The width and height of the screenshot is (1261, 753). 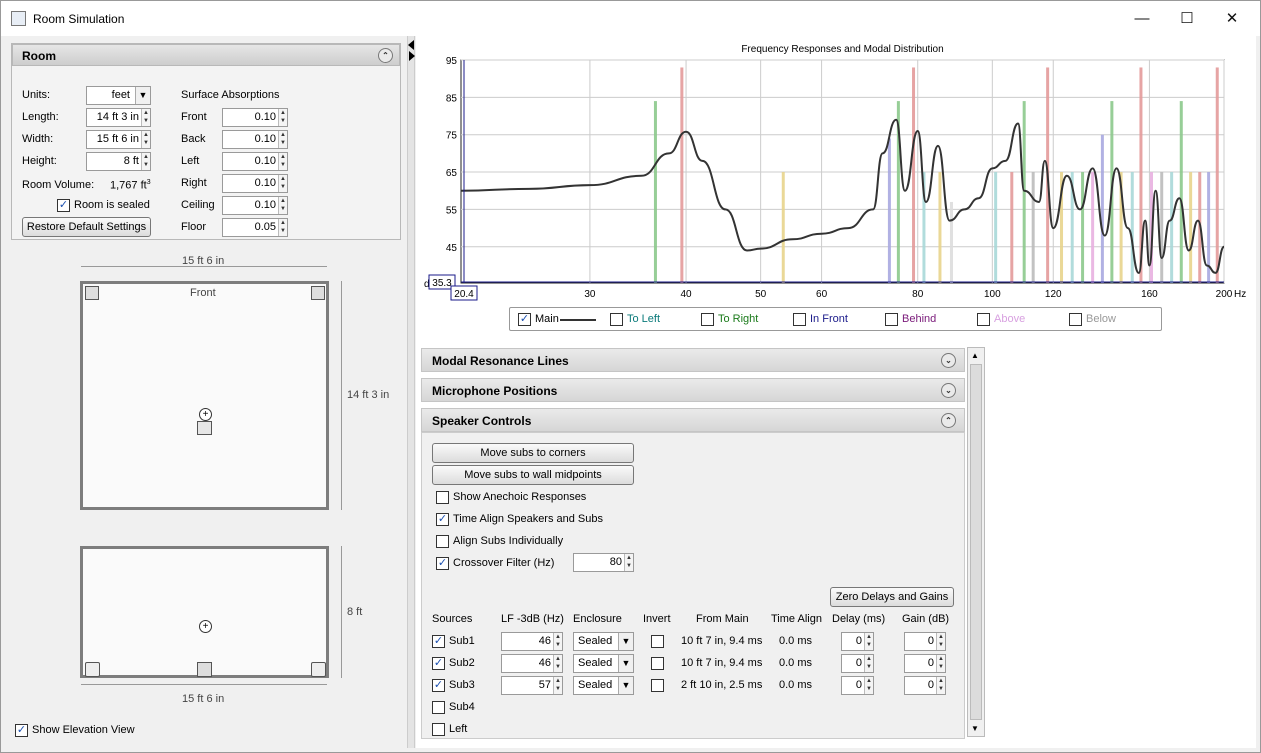 I want to click on align-subs-checkbox, so click(x=442, y=541).